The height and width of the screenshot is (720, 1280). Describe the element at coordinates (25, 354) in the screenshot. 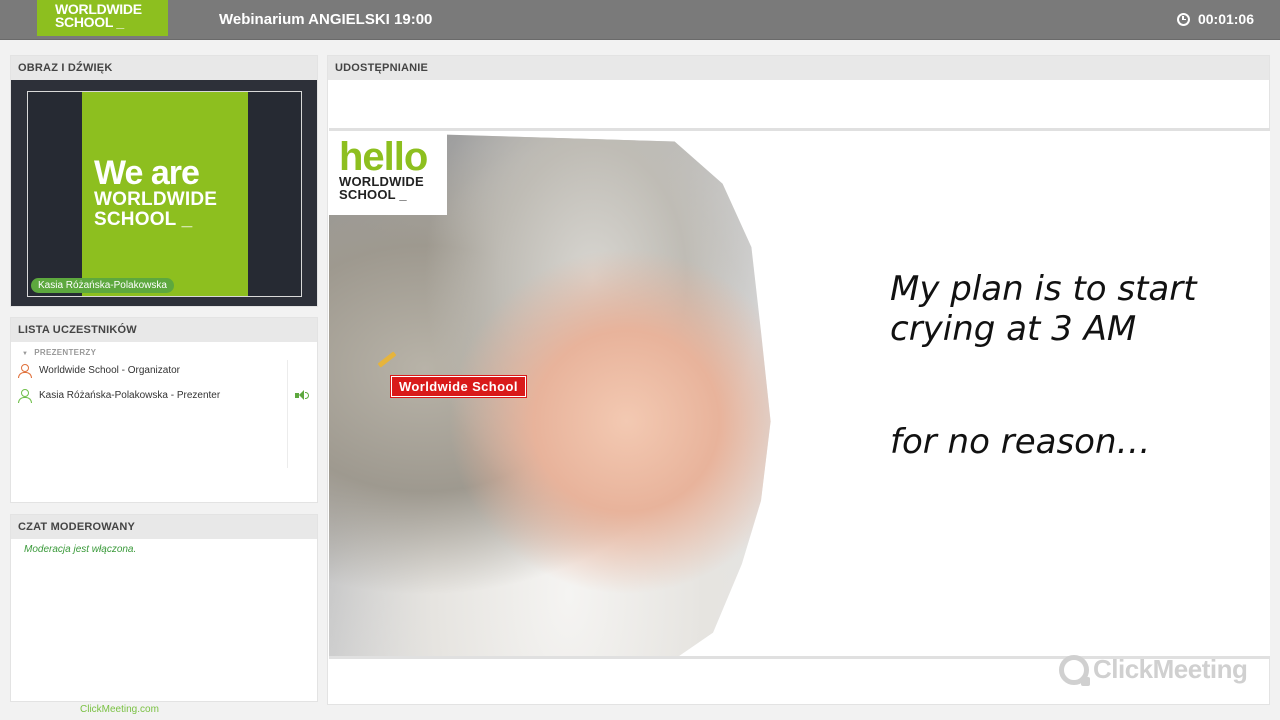

I see `collapse-triangle-icon: ▼` at that location.